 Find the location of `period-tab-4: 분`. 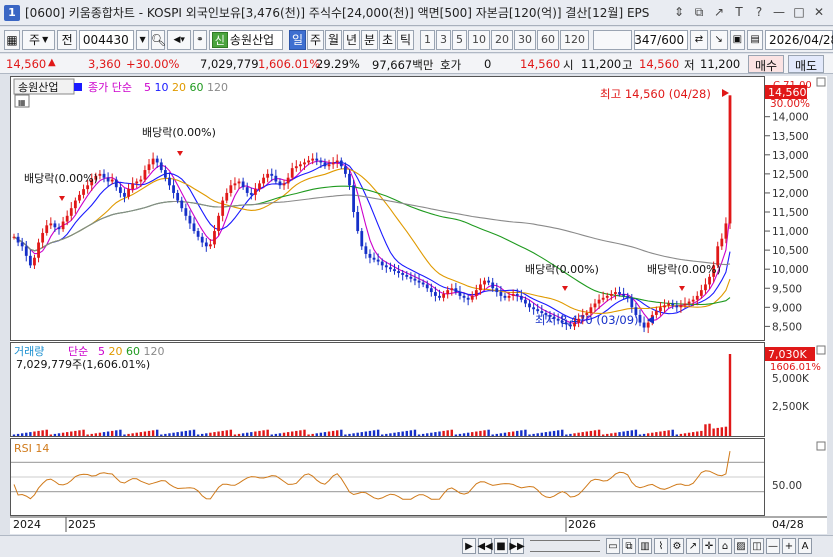

period-tab-4: 분 is located at coordinates (369, 39).